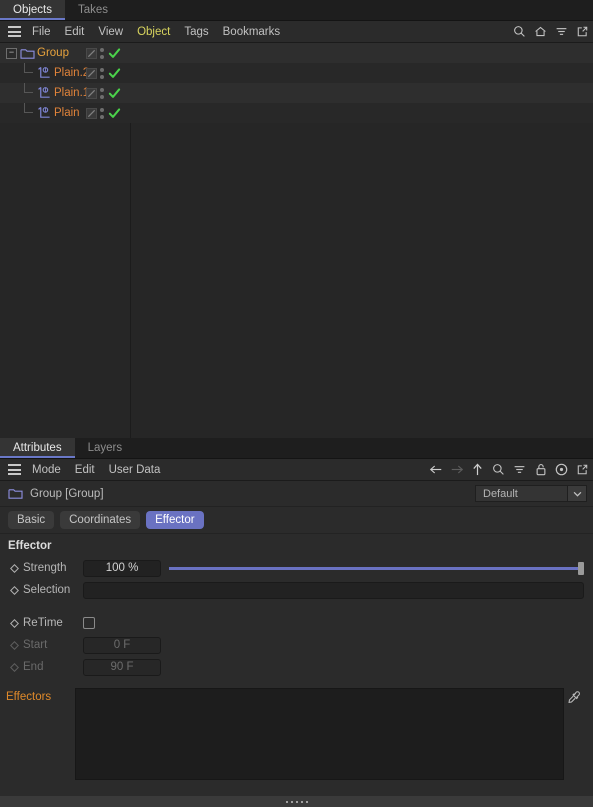 The image size is (593, 807). What do you see at coordinates (40, 734) in the screenshot?
I see `effectors-label-column: Effectors` at bounding box center [40, 734].